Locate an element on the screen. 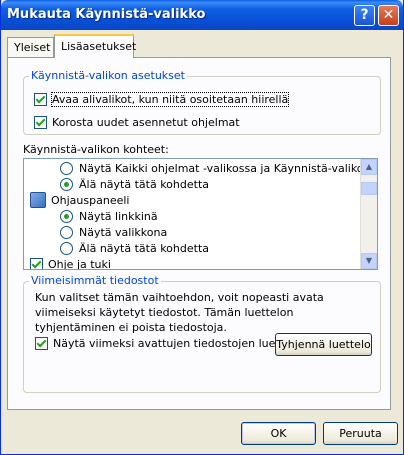  tab-advanced-label: Lisäasetukset is located at coordinates (99, 46).